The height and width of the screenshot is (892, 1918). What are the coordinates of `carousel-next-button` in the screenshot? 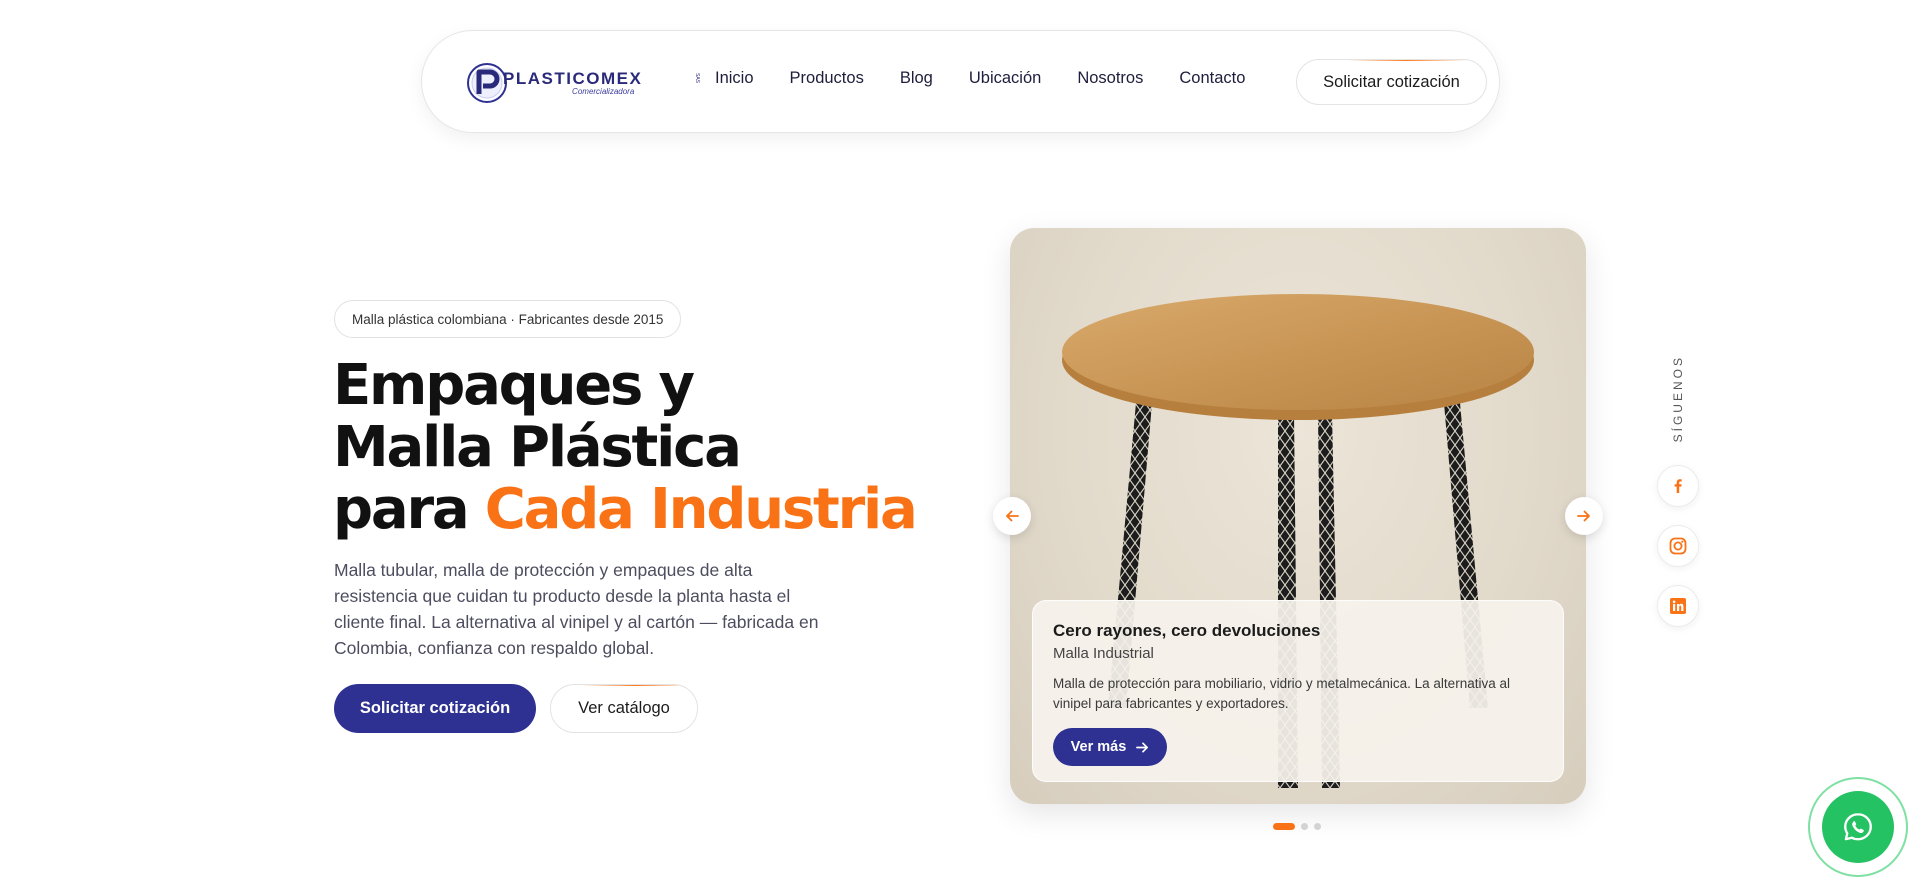 It's located at (1584, 516).